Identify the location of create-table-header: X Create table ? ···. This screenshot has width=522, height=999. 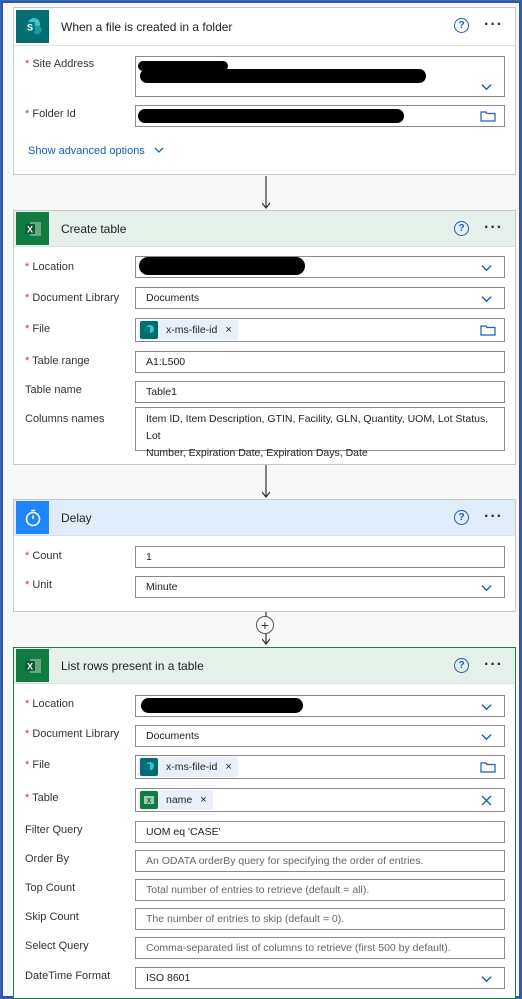
(264, 229).